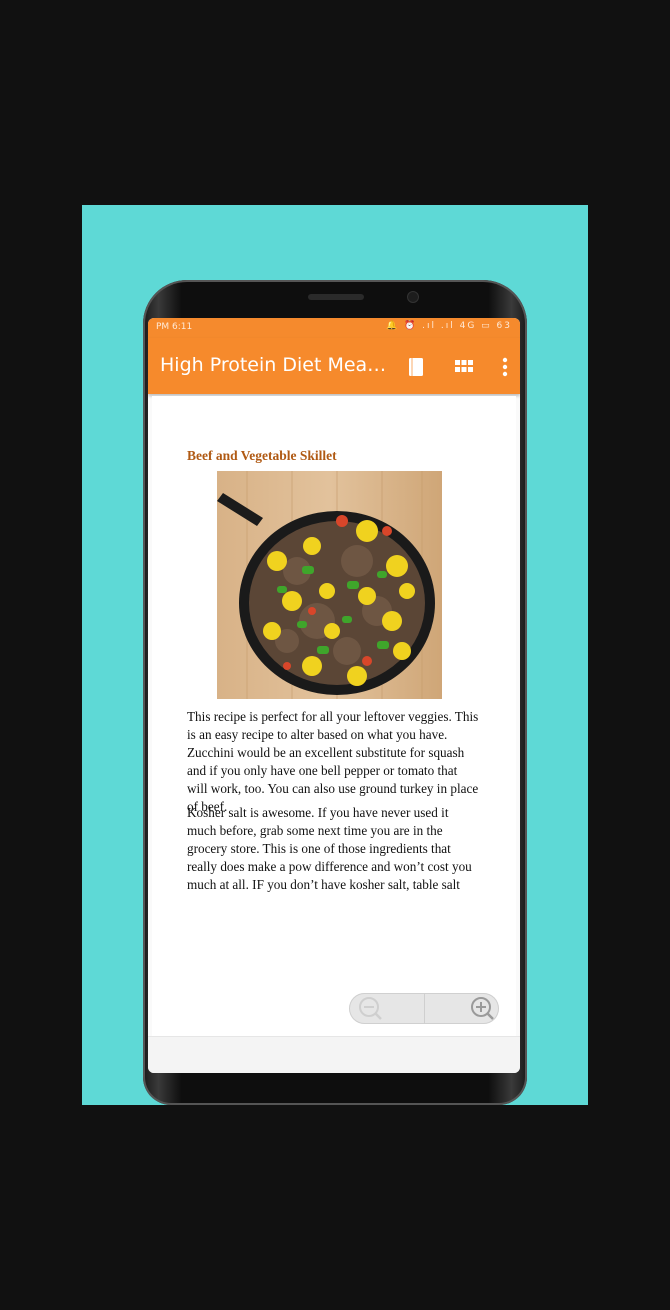 The width and height of the screenshot is (670, 1310). What do you see at coordinates (505, 367) in the screenshot?
I see `more-vert-icon` at bounding box center [505, 367].